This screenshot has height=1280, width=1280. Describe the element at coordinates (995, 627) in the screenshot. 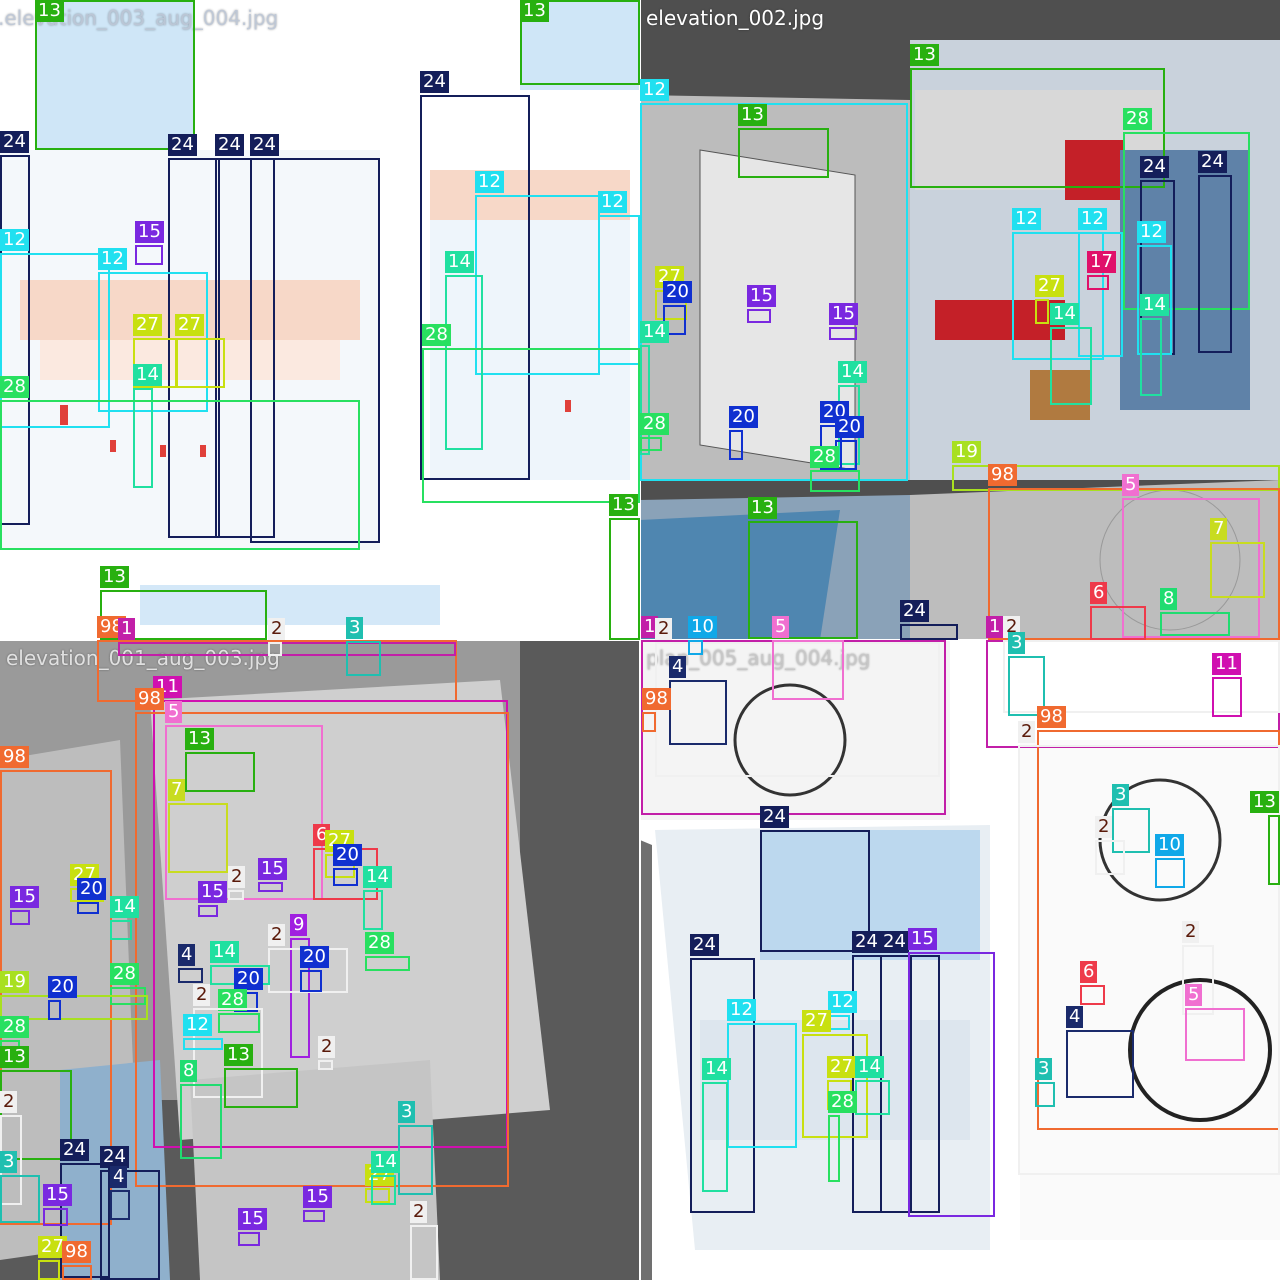

I see `detection-class-label: 1` at that location.